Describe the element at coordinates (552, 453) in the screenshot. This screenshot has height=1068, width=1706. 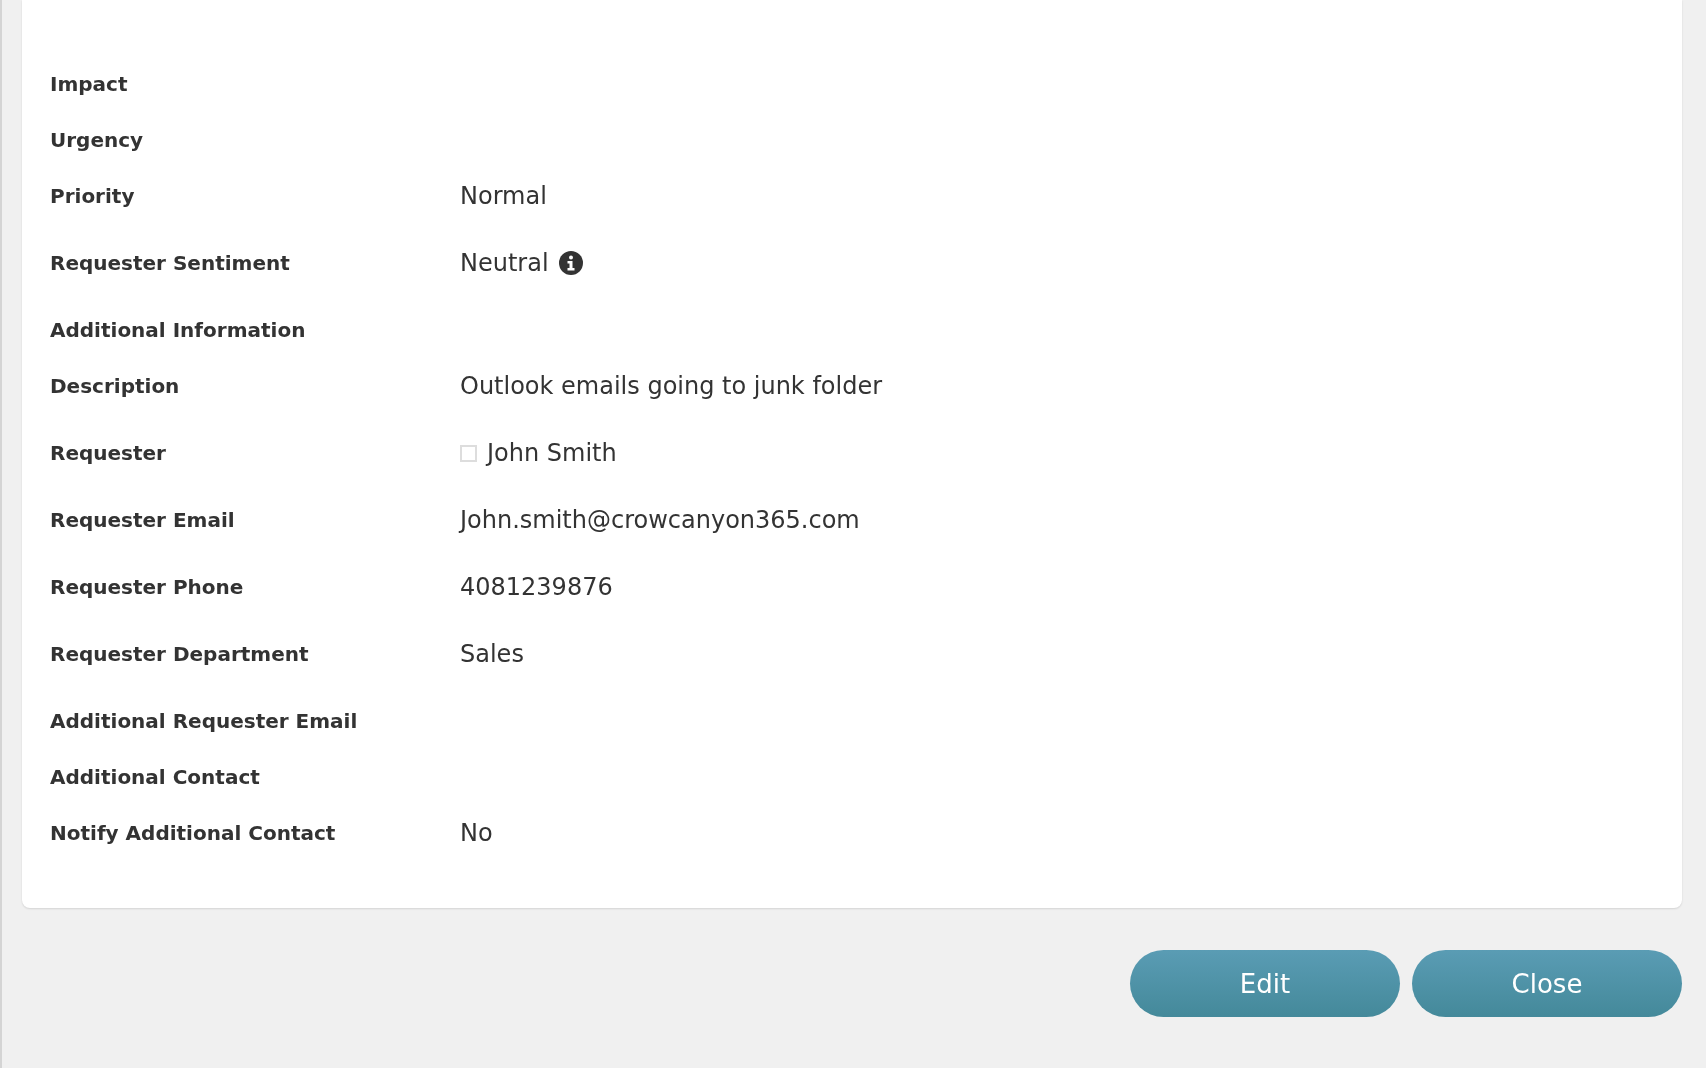
I see `person-name: John Smith` at that location.